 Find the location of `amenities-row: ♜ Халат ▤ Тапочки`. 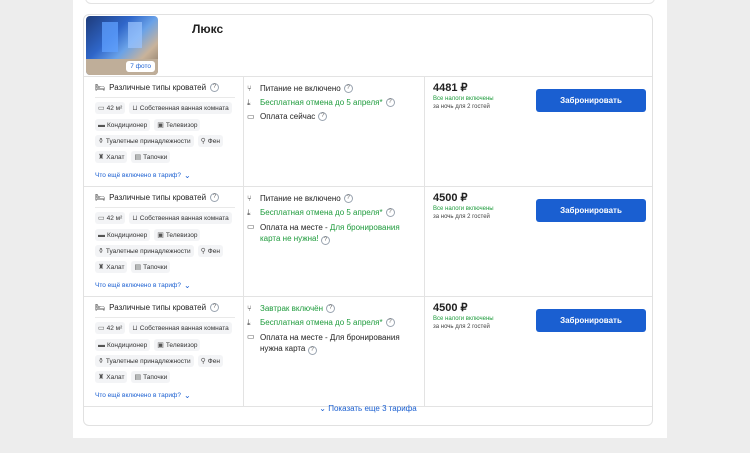

amenities-row: ♜ Халат ▤ Тапочки is located at coordinates (133, 157).